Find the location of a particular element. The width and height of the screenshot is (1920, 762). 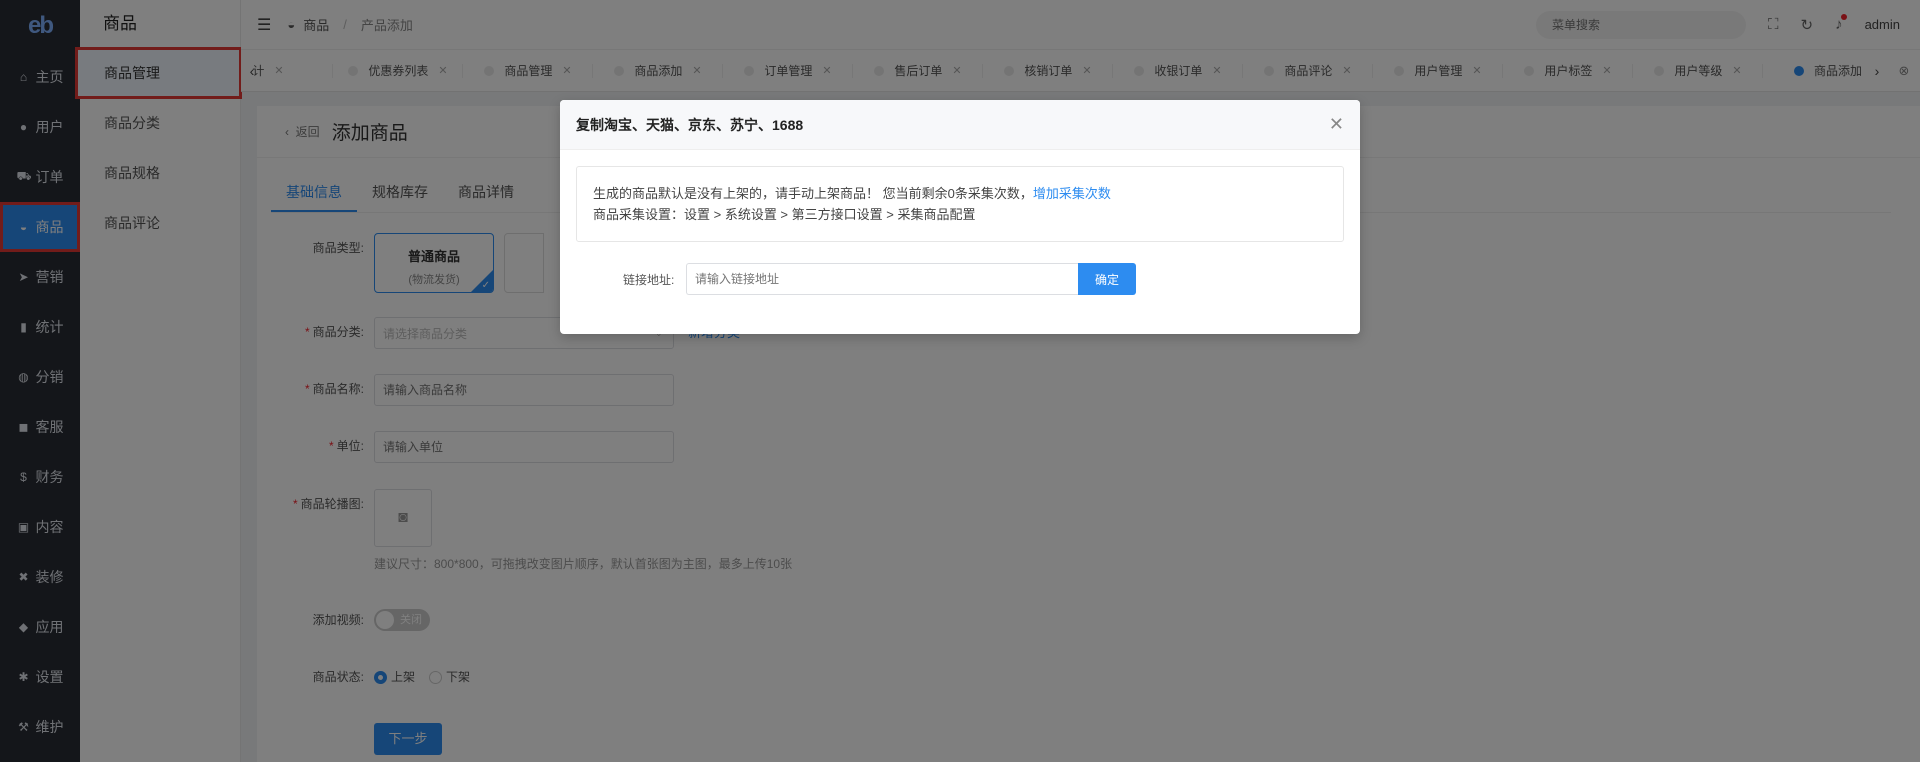

add-collect-count-link: 增加采集次数 is located at coordinates (1072, 193).